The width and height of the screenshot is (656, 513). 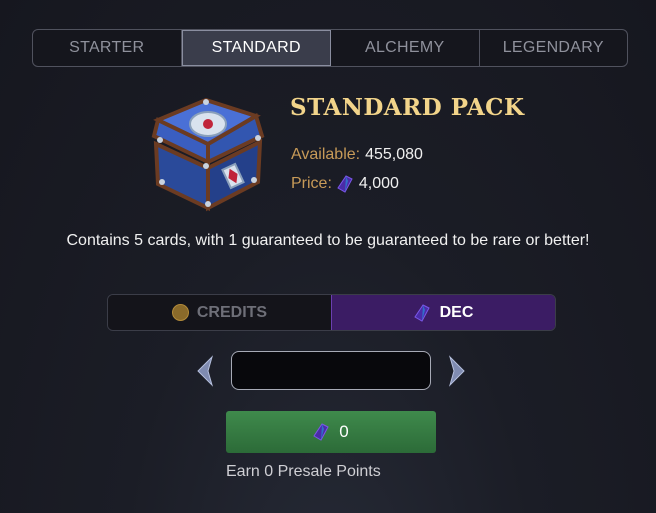 What do you see at coordinates (206, 371) in the screenshot?
I see `decrease-arrow-icon` at bounding box center [206, 371].